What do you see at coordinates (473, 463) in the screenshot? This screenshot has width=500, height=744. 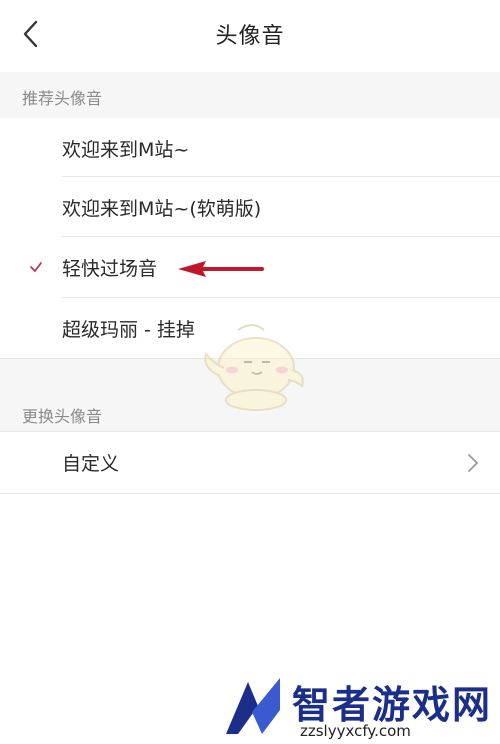 I see `chevron-right-icon` at bounding box center [473, 463].